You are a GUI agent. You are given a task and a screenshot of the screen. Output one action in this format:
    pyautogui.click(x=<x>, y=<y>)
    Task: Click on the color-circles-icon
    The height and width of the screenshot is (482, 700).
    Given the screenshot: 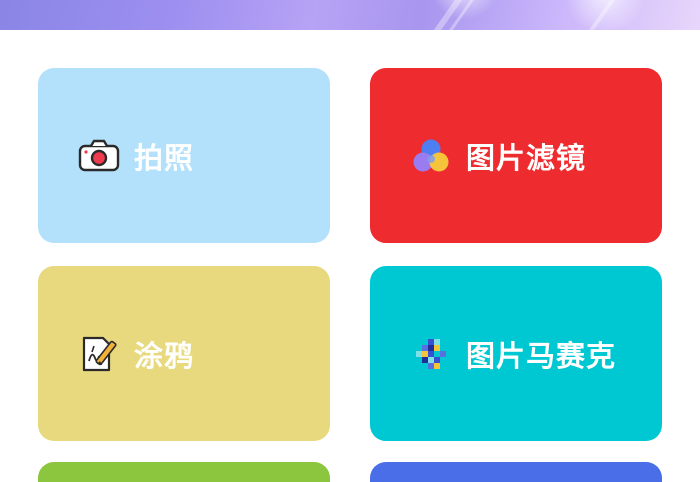 What is the action you would take?
    pyautogui.click(x=431, y=156)
    